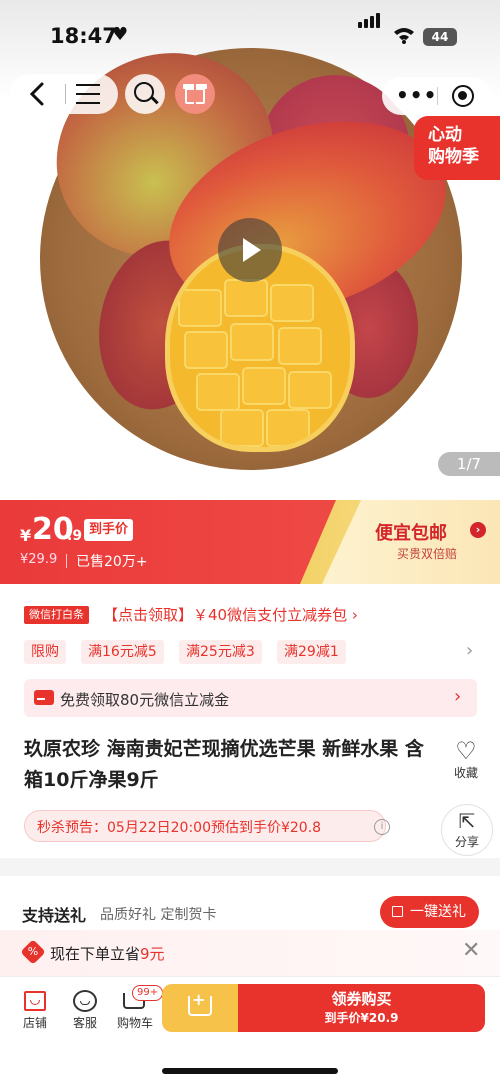 This screenshot has height=1084, width=500. I want to click on wifi-icon, so click(404, 37).